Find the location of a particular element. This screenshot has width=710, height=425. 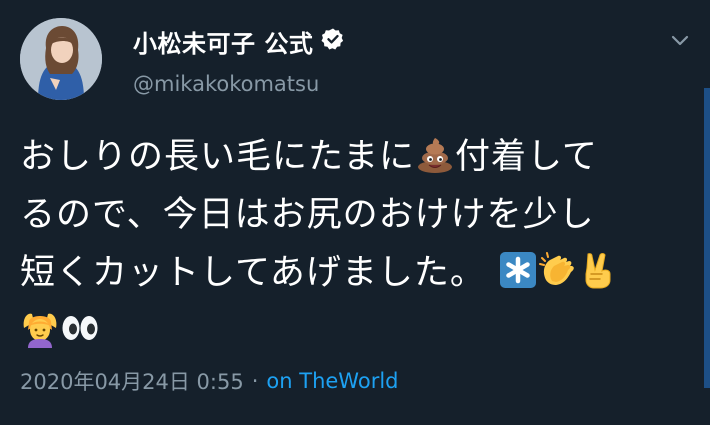

asterisk-key-icon is located at coordinates (518, 270).